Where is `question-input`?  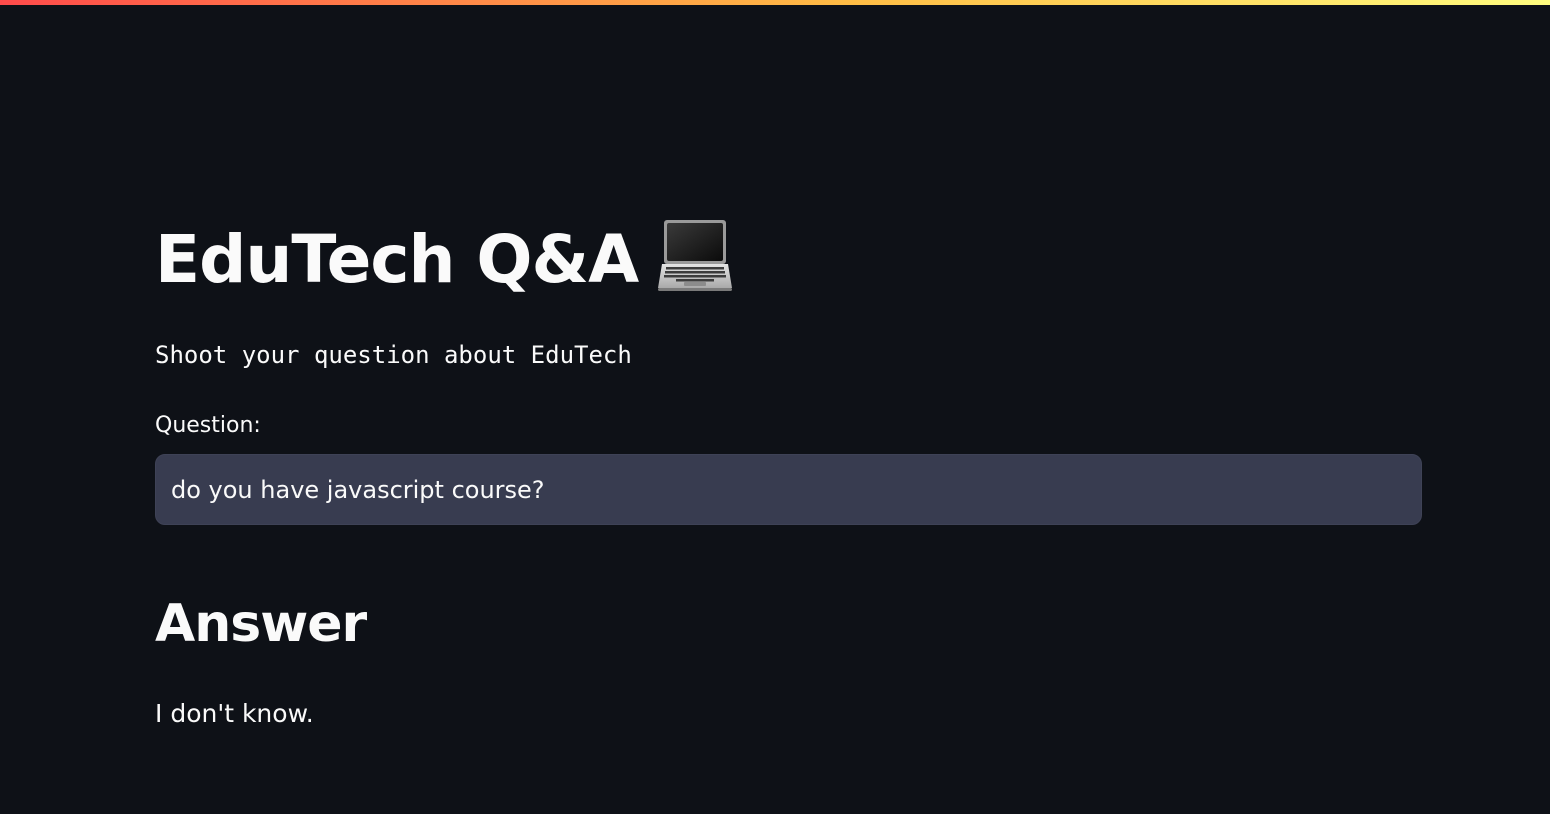
question-input is located at coordinates (788, 489).